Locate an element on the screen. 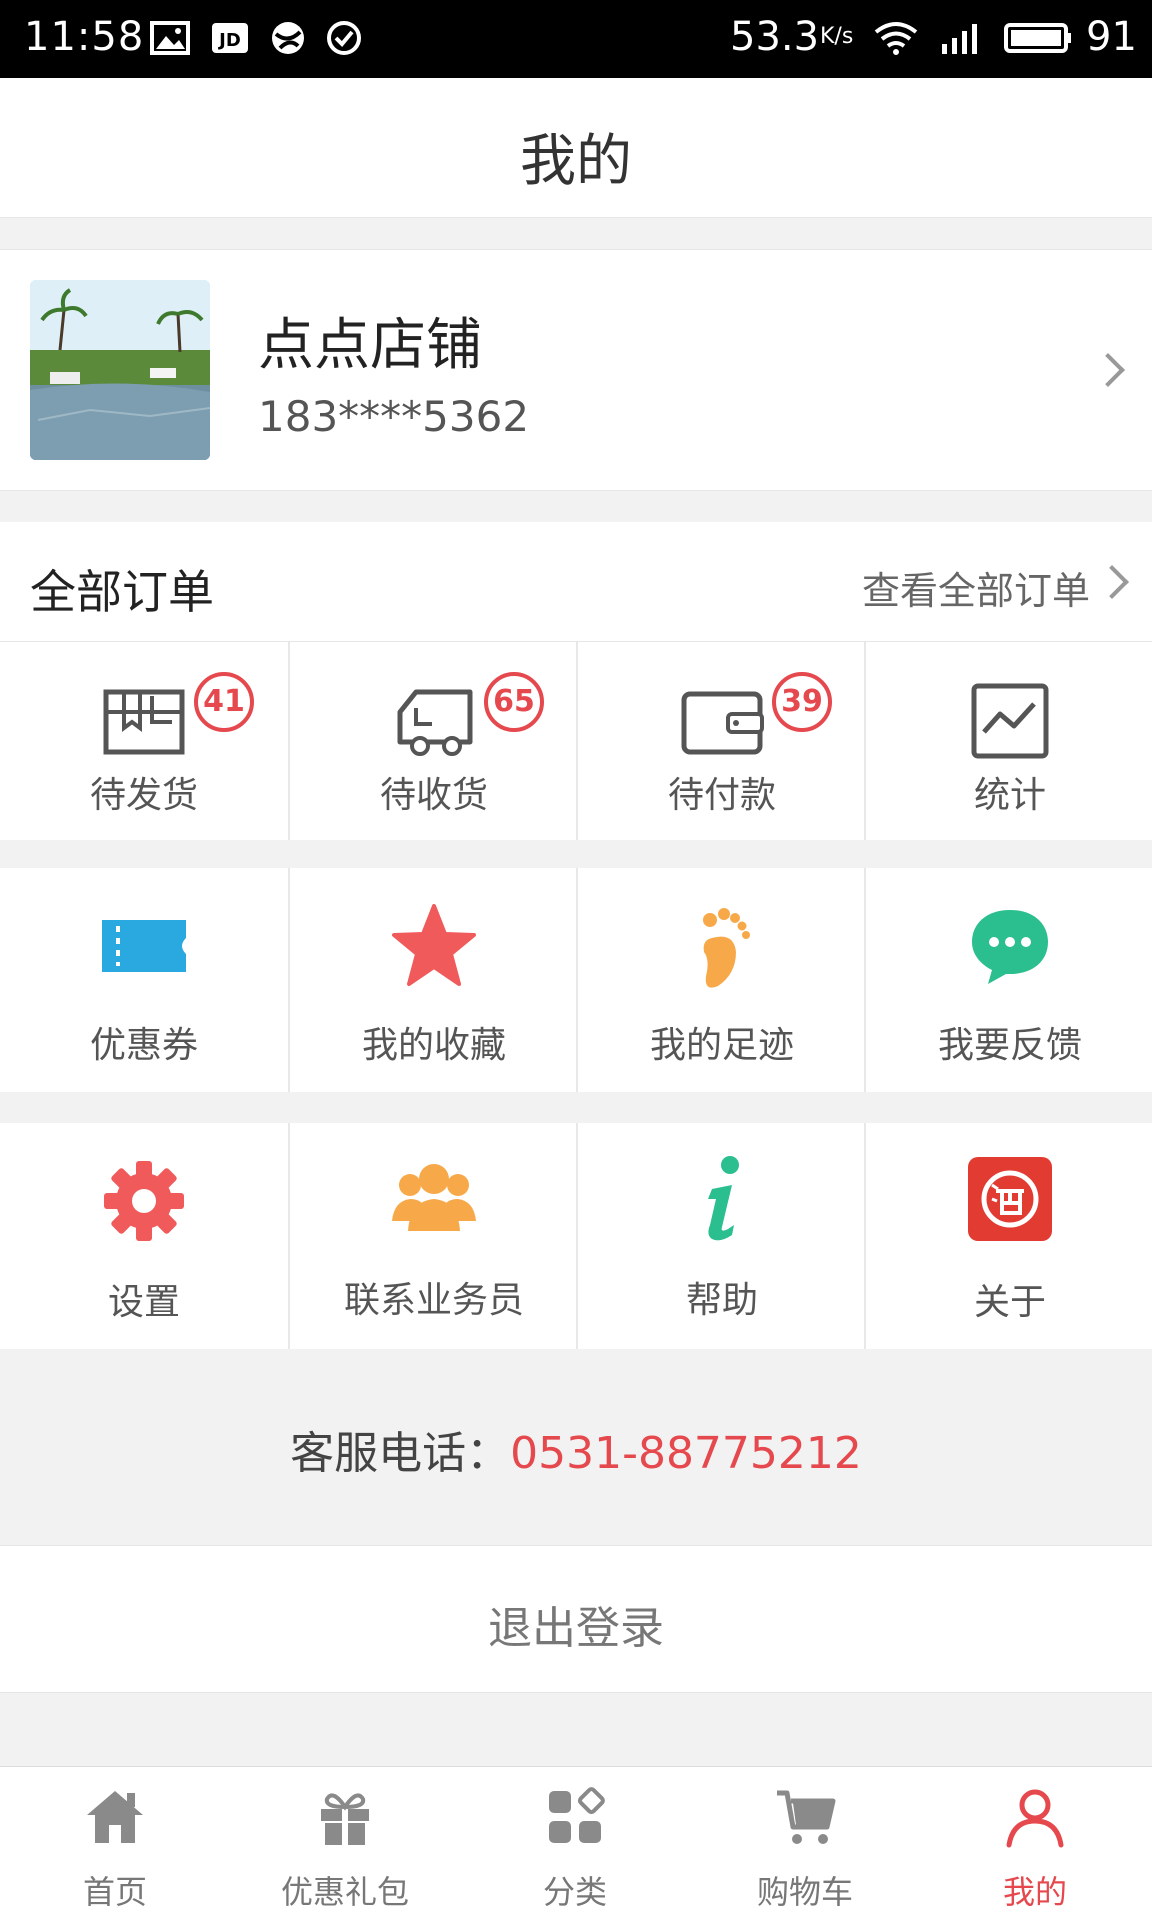 This screenshot has width=1152, height=1920. chat-bubble-icon is located at coordinates (1010, 947).